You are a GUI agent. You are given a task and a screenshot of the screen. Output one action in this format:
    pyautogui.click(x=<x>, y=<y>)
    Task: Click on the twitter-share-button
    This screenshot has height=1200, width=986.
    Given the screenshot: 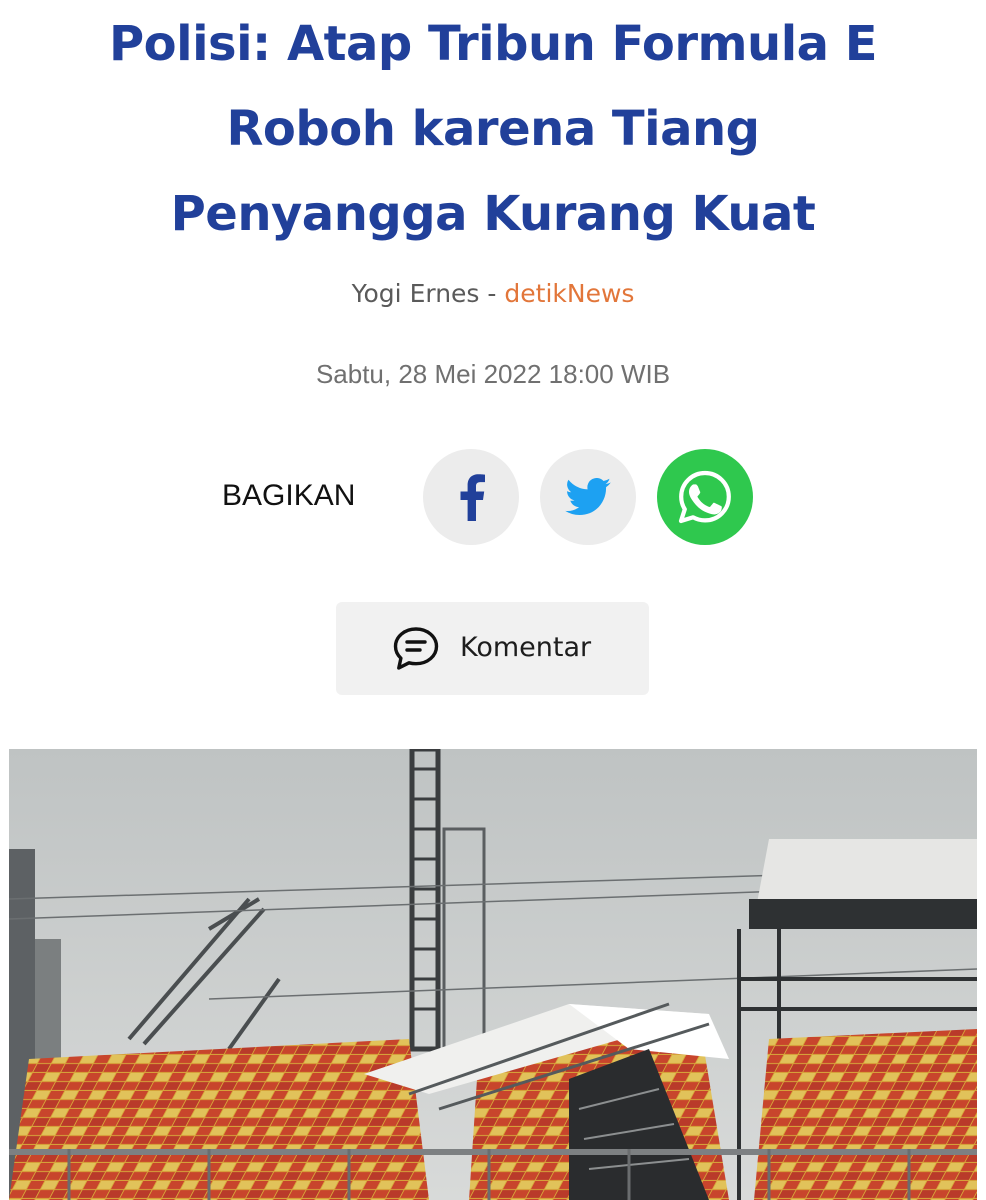 What is the action you would take?
    pyautogui.click(x=588, y=497)
    